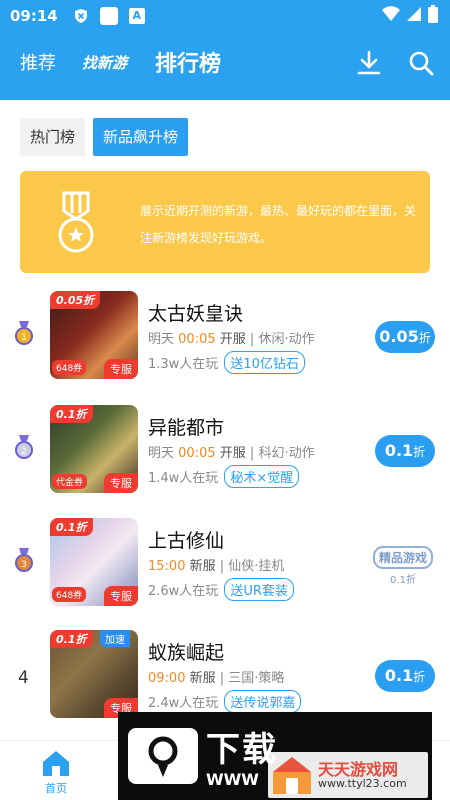  I want to click on chip-new-rising: 新品飙升榜, so click(141, 137).